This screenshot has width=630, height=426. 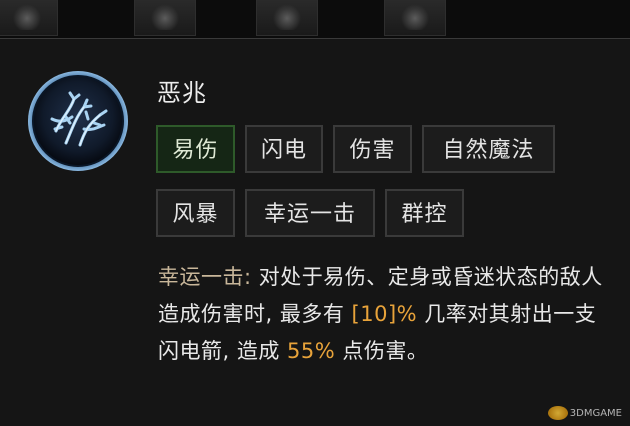 I want to click on tag-lightning: 闪电, so click(x=284, y=149).